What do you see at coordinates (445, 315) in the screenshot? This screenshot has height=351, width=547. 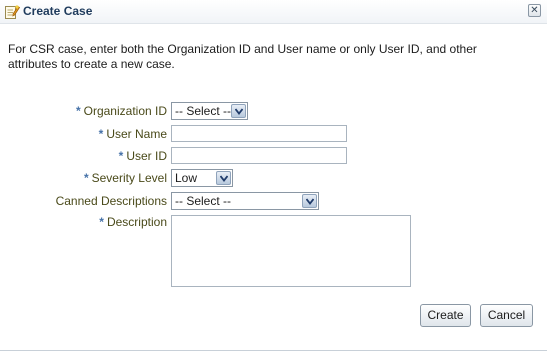 I see `create-button: Create` at bounding box center [445, 315].